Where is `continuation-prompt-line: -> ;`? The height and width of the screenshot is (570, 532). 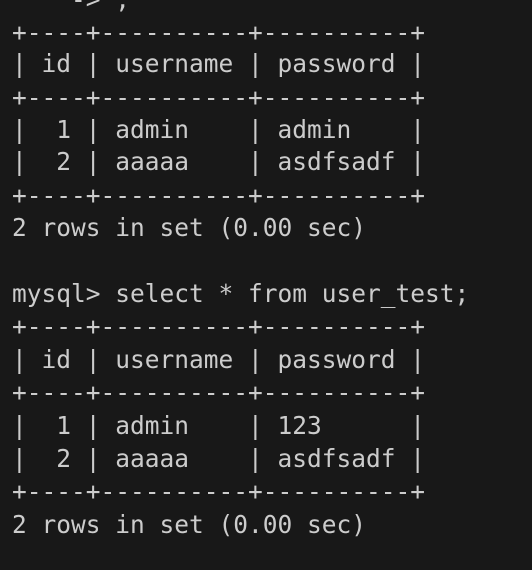 continuation-prompt-line: -> ; is located at coordinates (71, 8).